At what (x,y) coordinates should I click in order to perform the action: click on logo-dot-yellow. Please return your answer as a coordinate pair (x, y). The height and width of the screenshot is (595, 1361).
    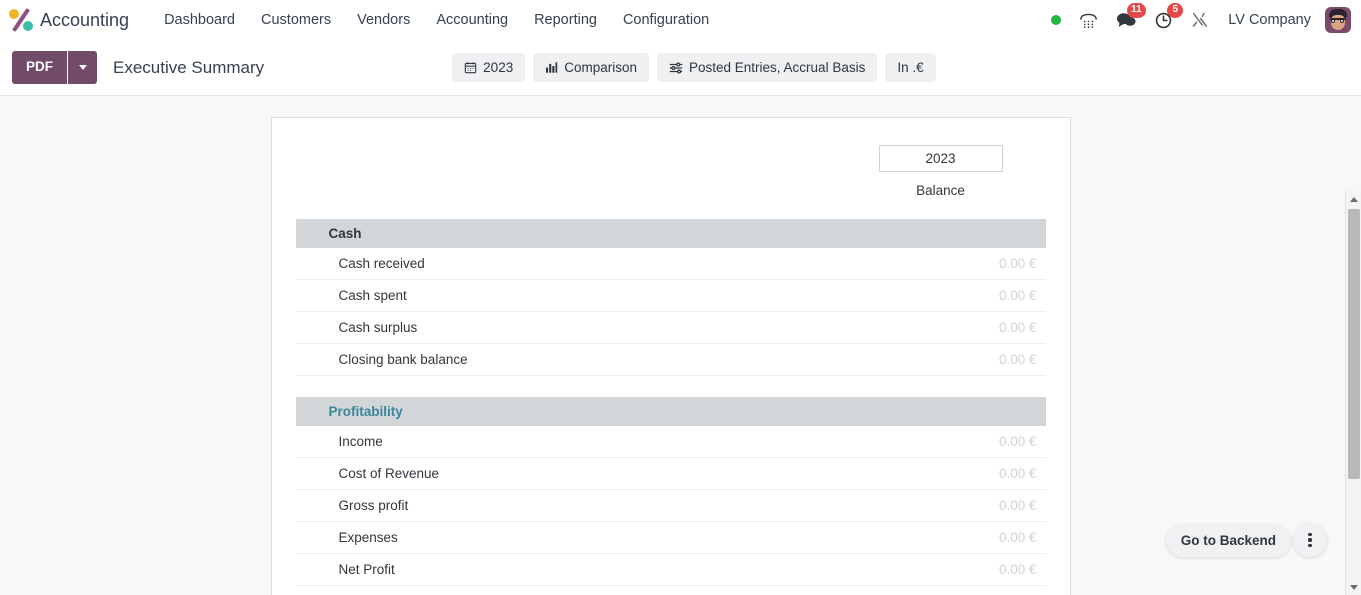
    Looking at the image, I should click on (14, 14).